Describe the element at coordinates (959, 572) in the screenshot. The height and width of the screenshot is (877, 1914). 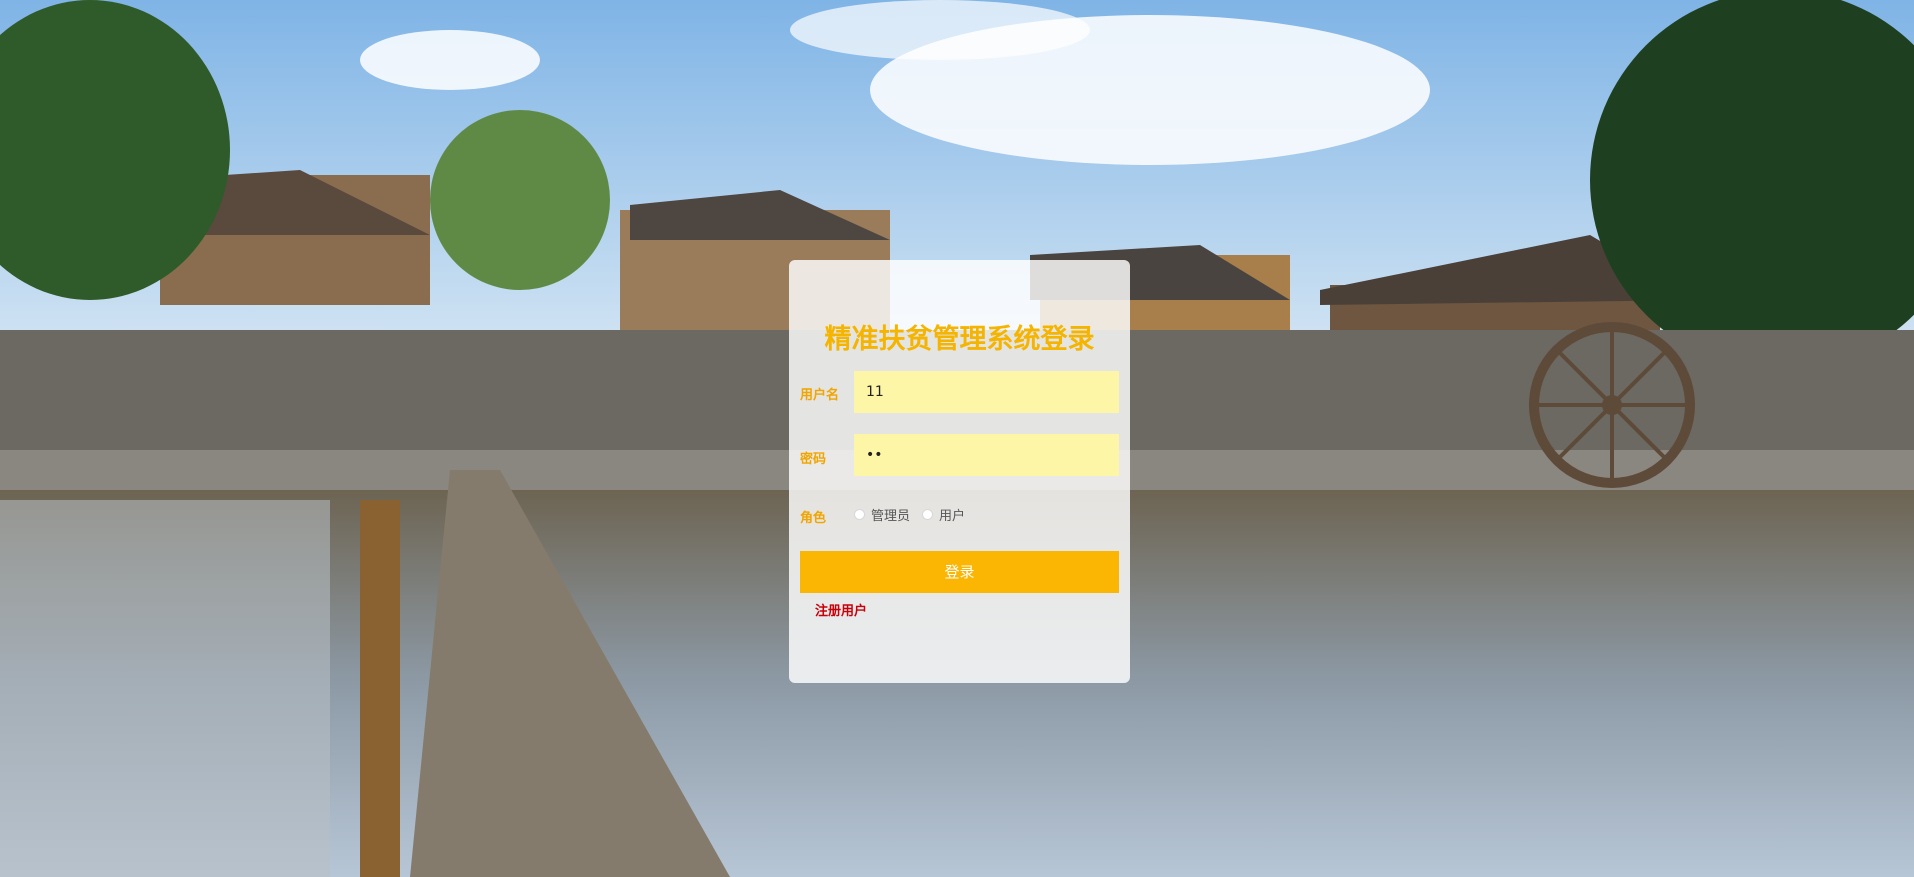
I see `login-button: 登录` at that location.